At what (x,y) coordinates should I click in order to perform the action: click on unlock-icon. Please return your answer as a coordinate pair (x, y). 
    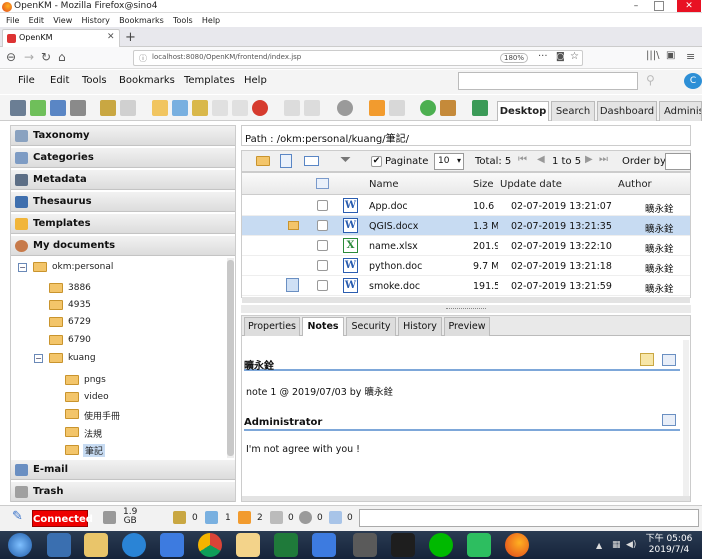
    Looking at the image, I should click on (128, 108).